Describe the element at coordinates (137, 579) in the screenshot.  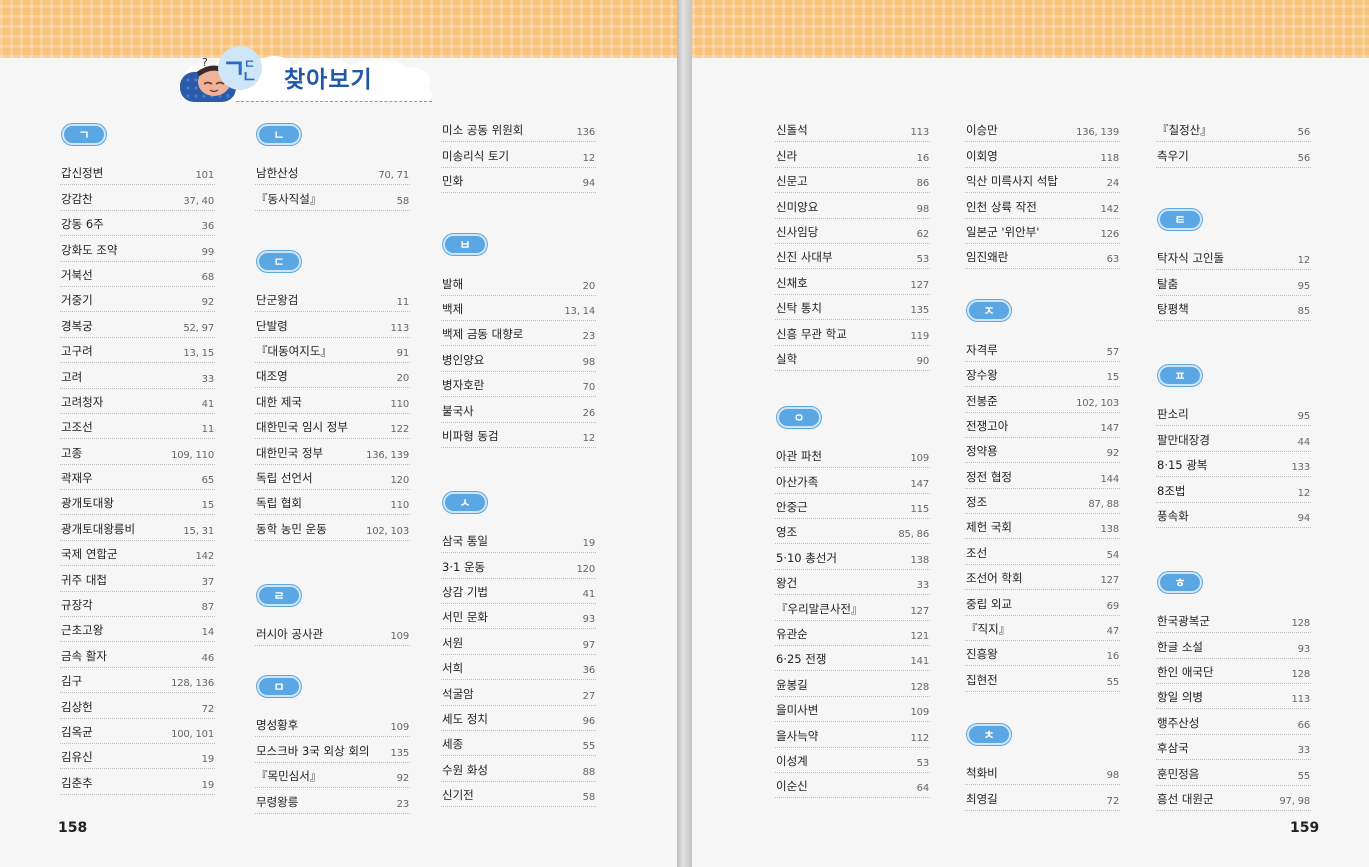
I see `index-entry: 귀주 대첩 37` at that location.